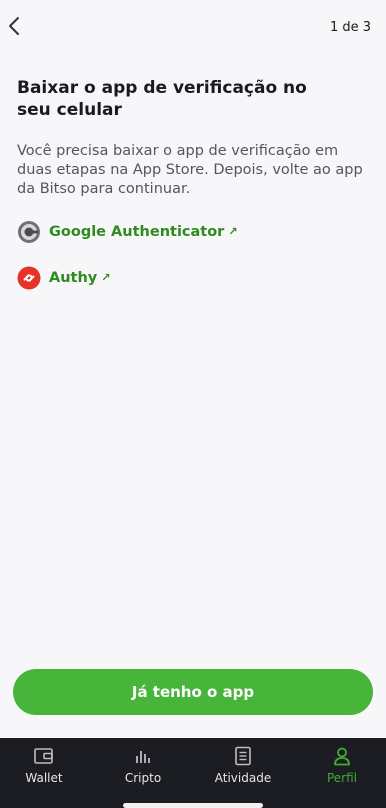 This screenshot has width=386, height=808. I want to click on authy-link: Authy ↗, so click(63, 278).